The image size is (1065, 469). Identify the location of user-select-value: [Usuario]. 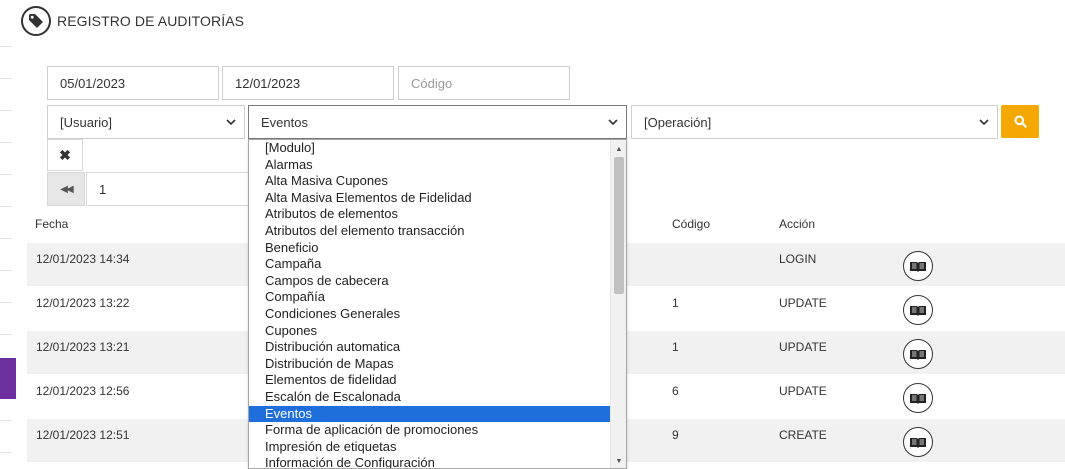
(86, 122).